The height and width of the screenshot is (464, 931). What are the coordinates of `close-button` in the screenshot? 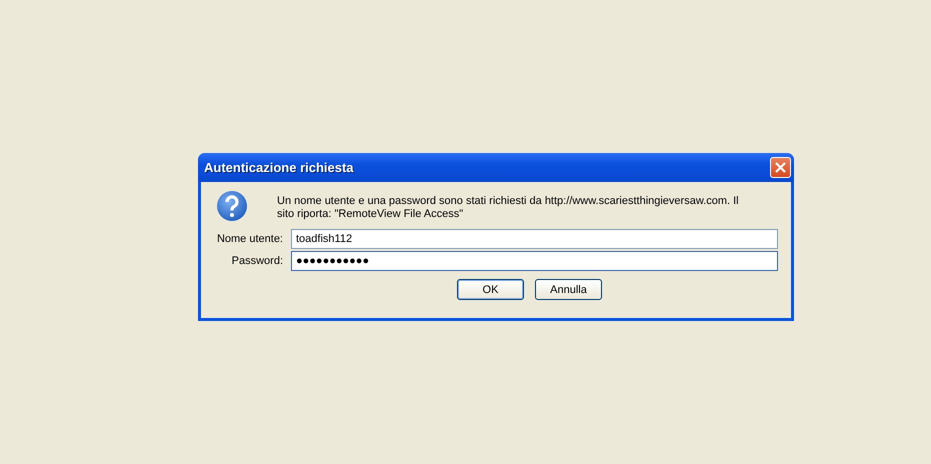 It's located at (780, 167).